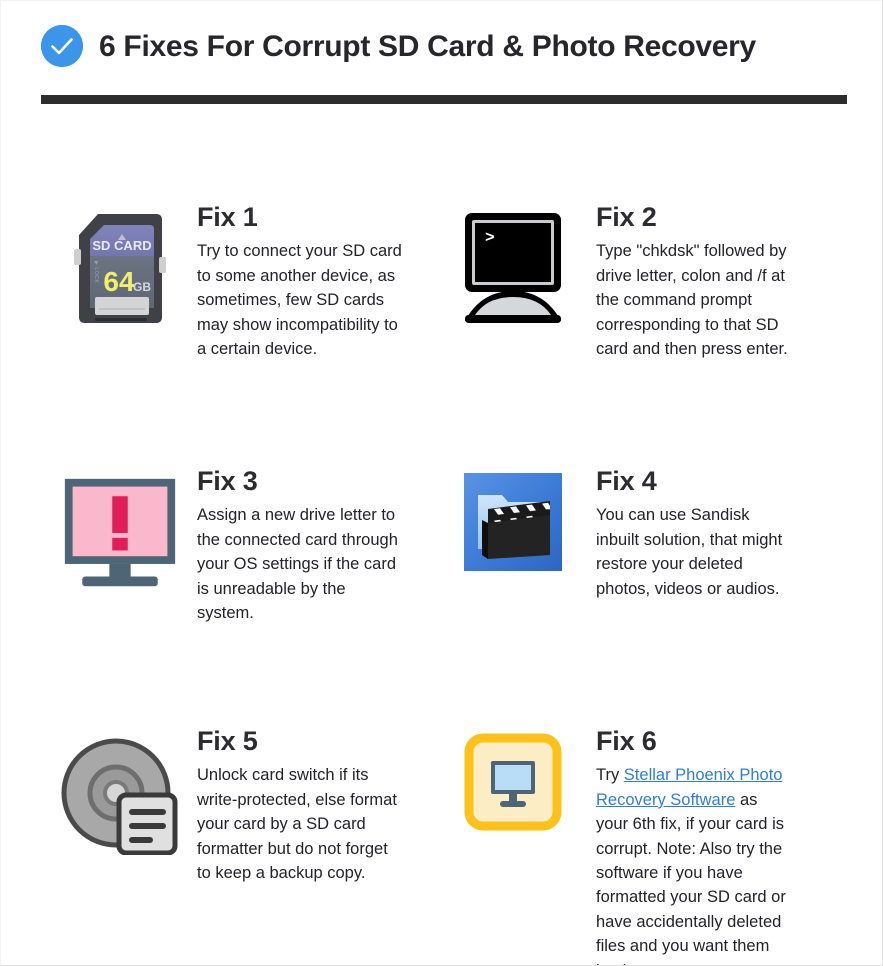 This screenshot has width=883, height=966. Describe the element at coordinates (120, 528) in the screenshot. I see `monitor-alert-icon` at that location.